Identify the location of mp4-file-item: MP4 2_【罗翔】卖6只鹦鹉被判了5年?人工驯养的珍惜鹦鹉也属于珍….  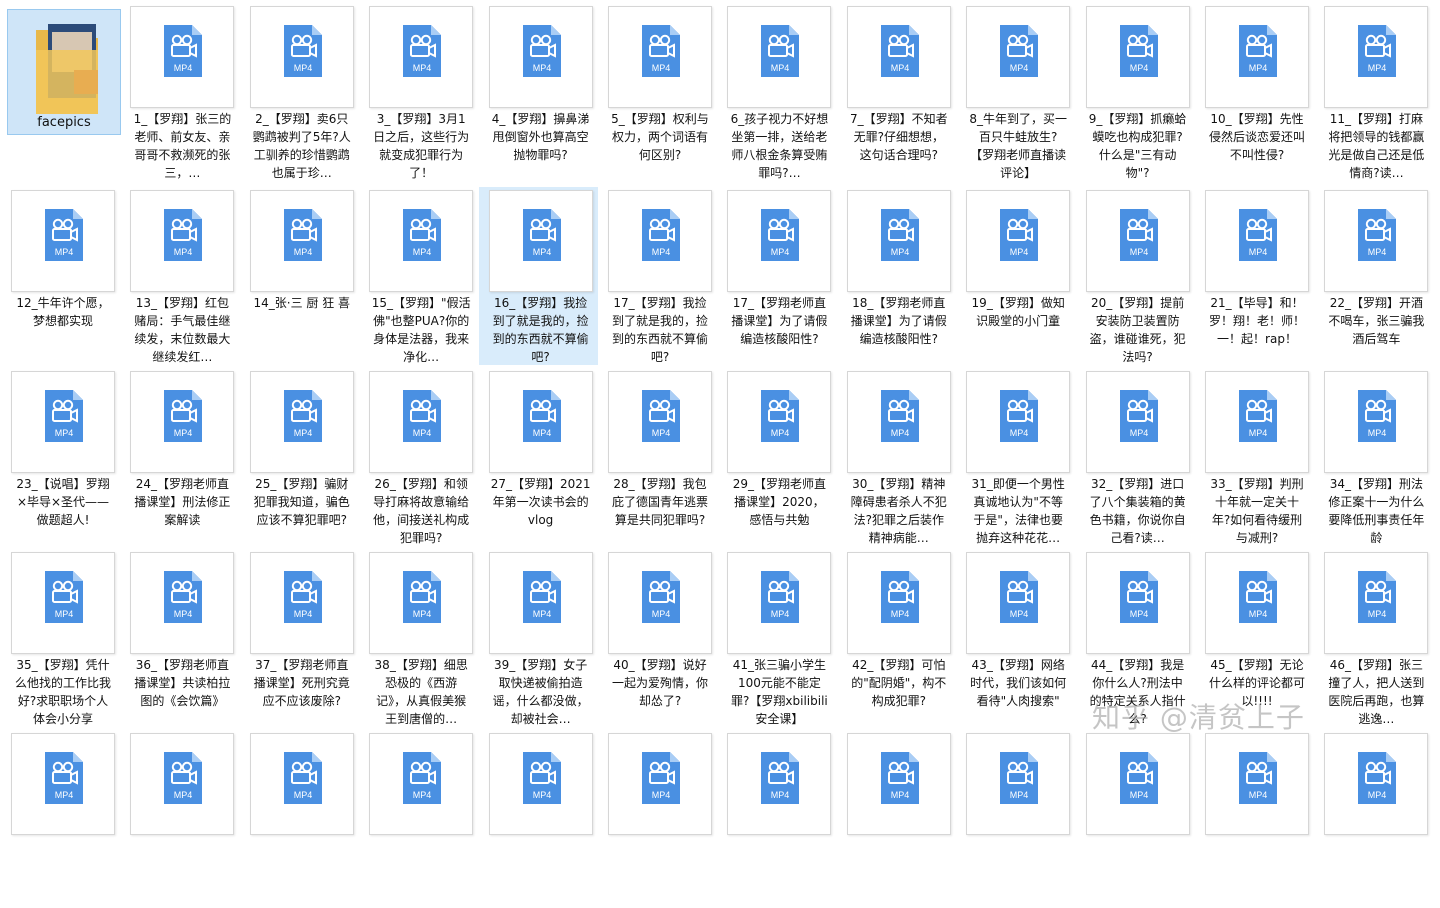
(299, 92).